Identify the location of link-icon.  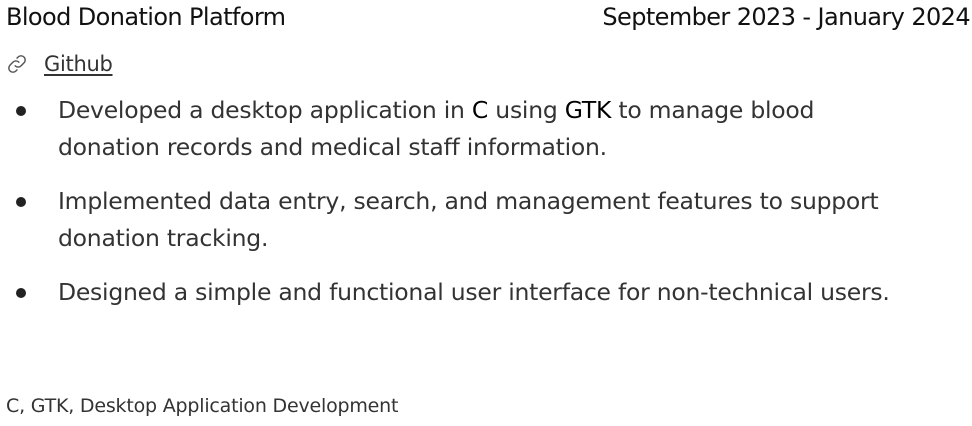
(17, 64).